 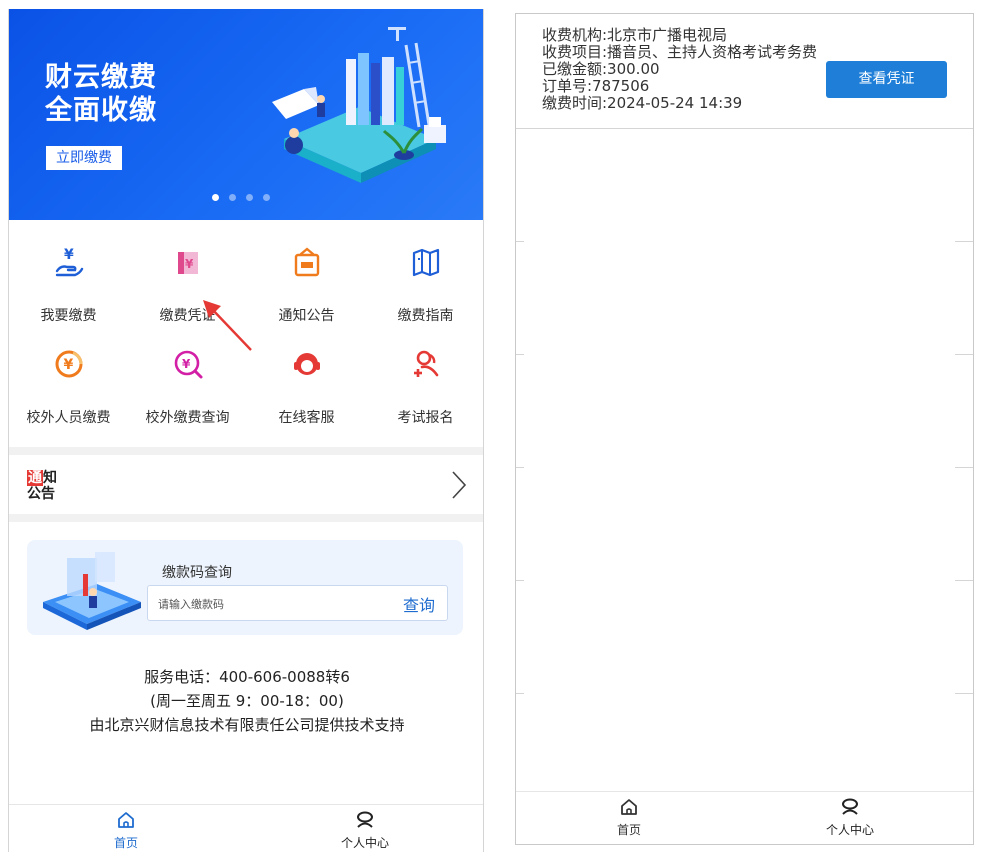 What do you see at coordinates (227, 325) in the screenshot?
I see `pointer-arrow-icon` at bounding box center [227, 325].